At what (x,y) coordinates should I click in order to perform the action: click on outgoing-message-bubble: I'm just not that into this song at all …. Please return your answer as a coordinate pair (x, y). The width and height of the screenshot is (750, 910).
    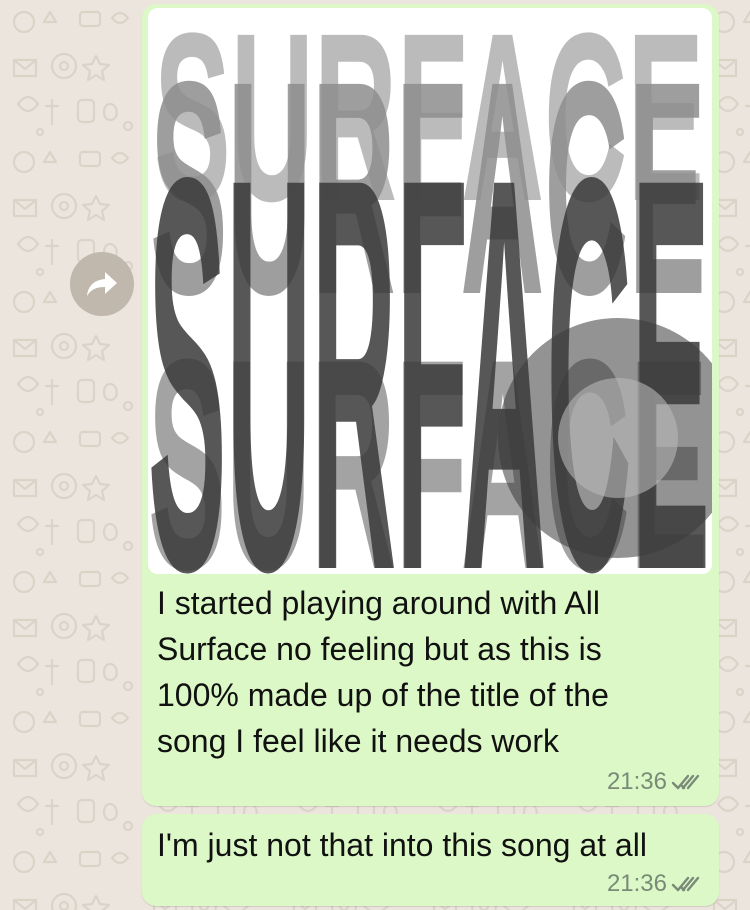
    Looking at the image, I should click on (430, 860).